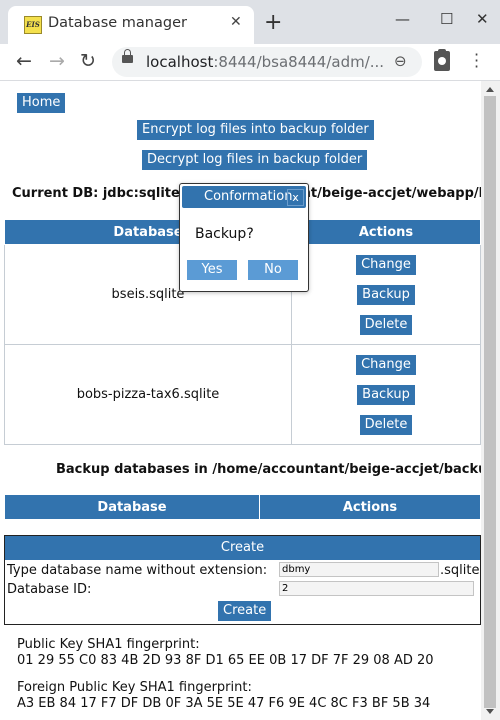 This screenshot has width=500, height=720. Describe the element at coordinates (250, 196) in the screenshot. I see `dialog-title: Conformation.` at that location.